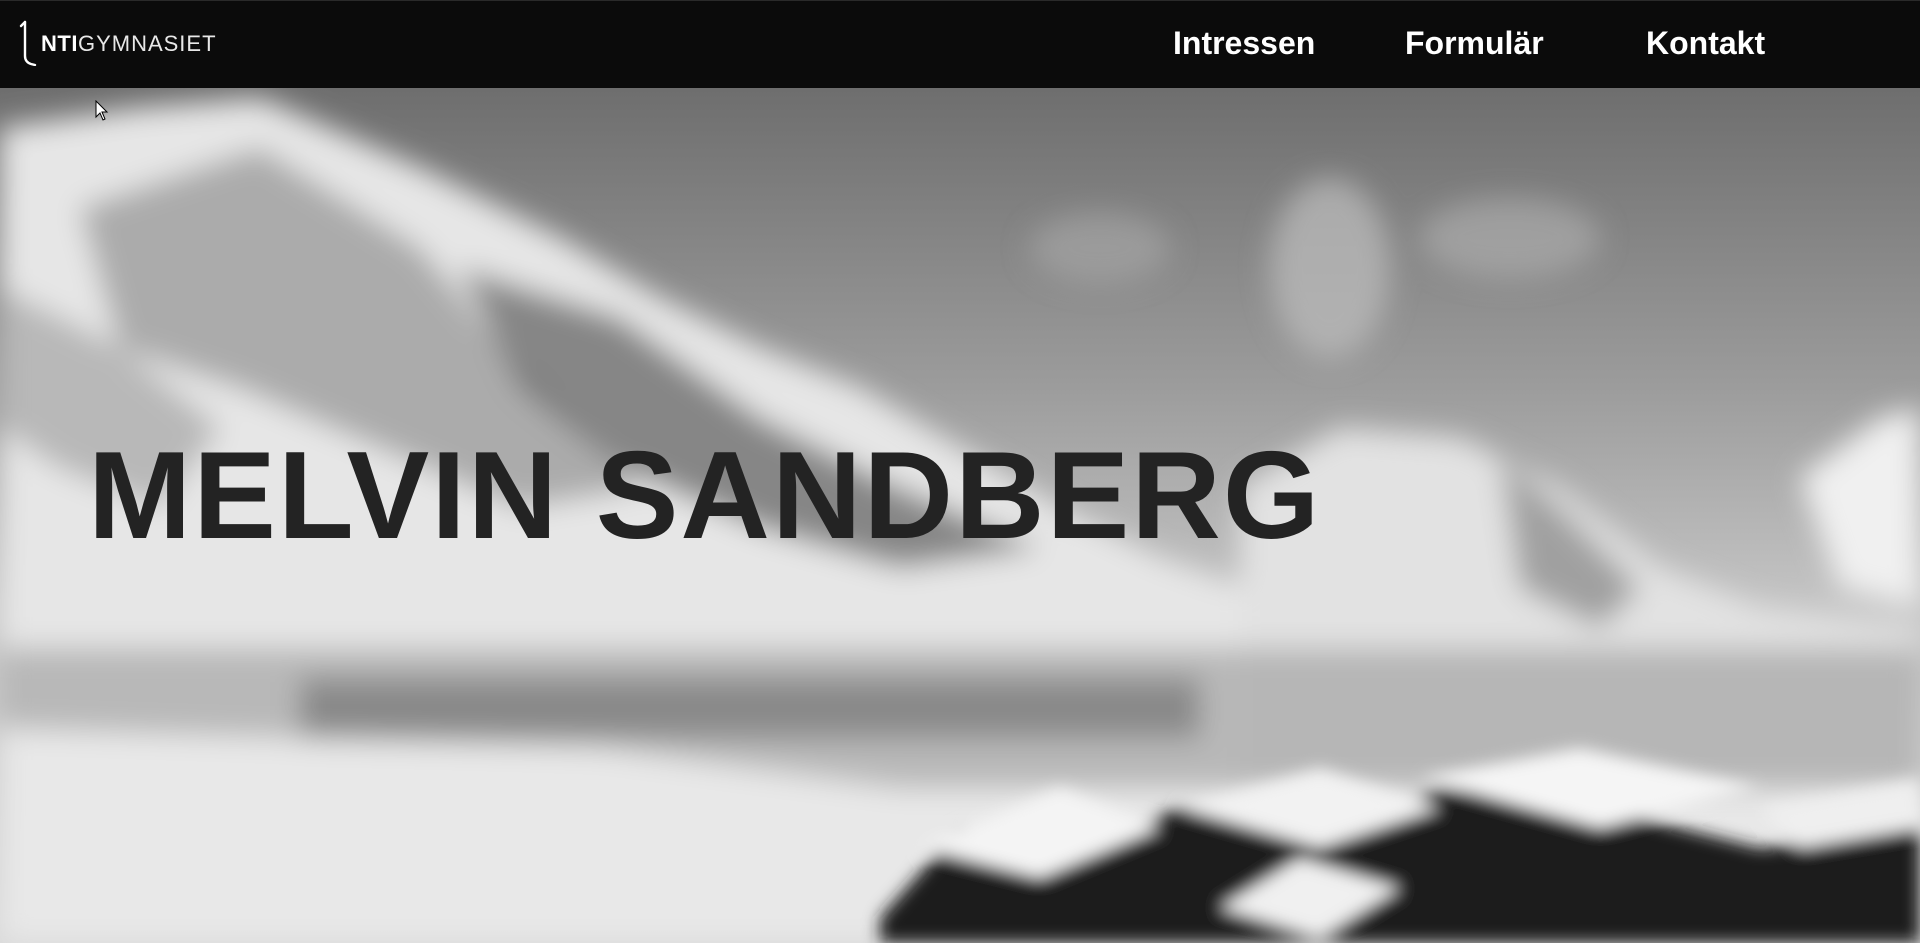 The image size is (1920, 943). What do you see at coordinates (1474, 43) in the screenshot?
I see `nav-link-formular: Formulär` at bounding box center [1474, 43].